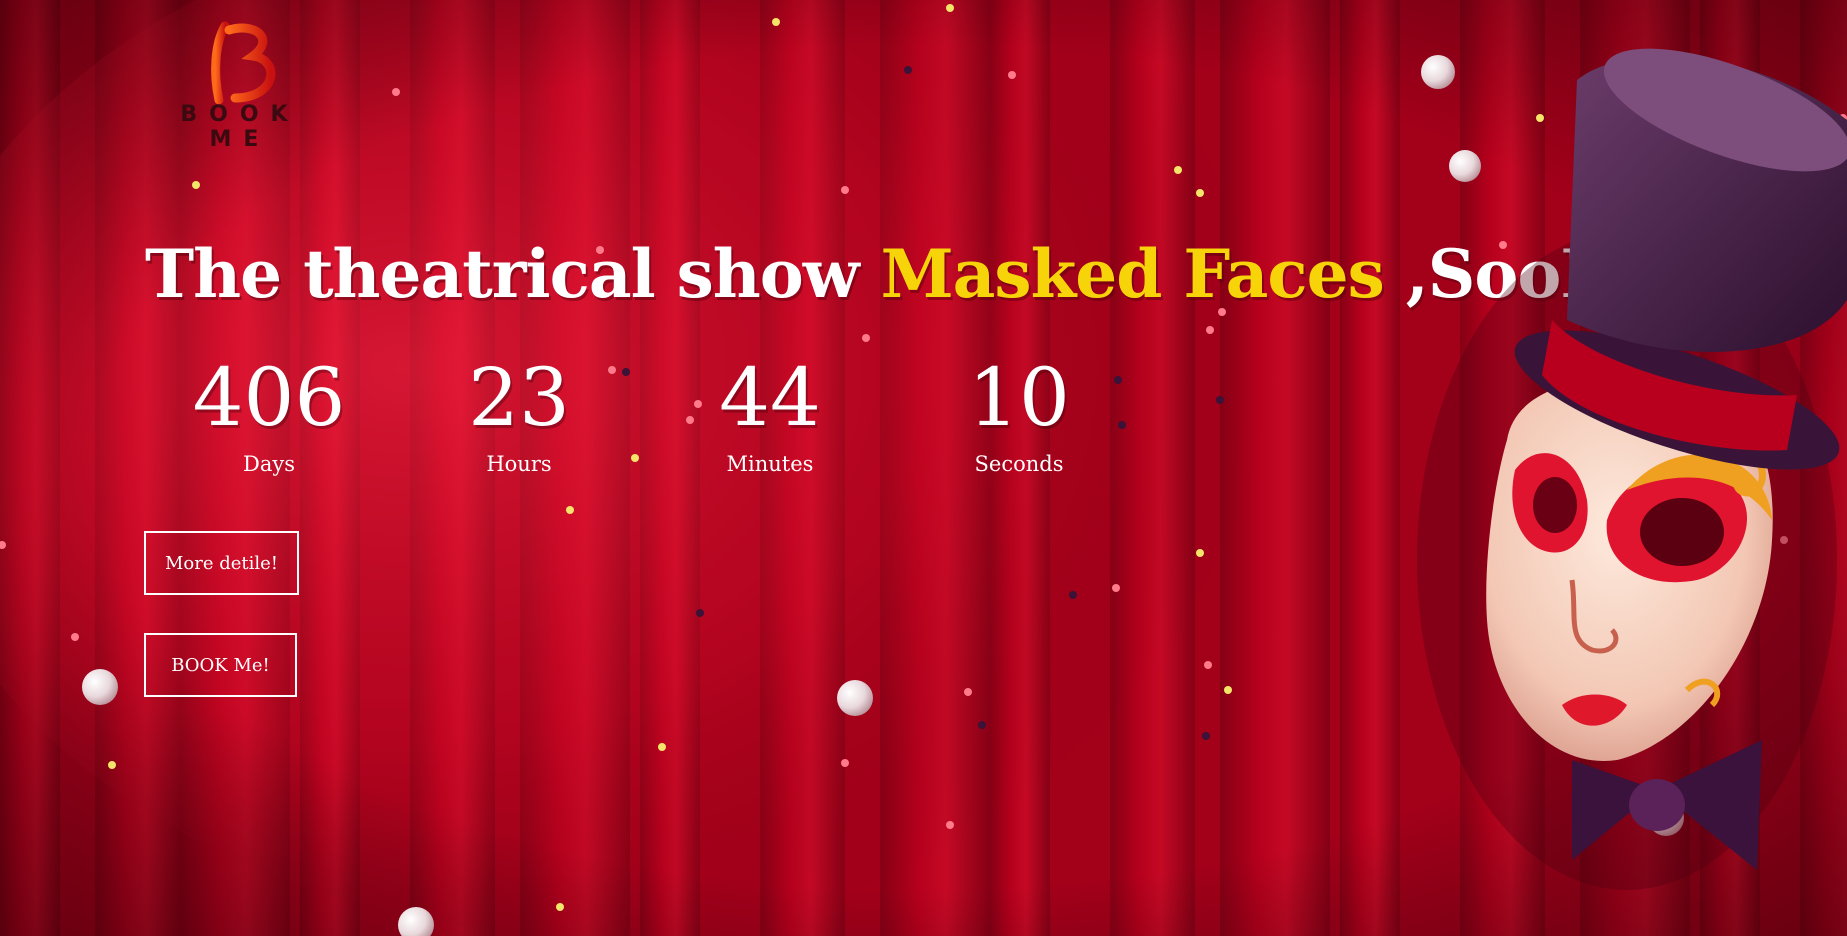 This screenshot has height=936, width=1847. What do you see at coordinates (1132, 274) in the screenshot?
I see `show-title: Masked Faces` at bounding box center [1132, 274].